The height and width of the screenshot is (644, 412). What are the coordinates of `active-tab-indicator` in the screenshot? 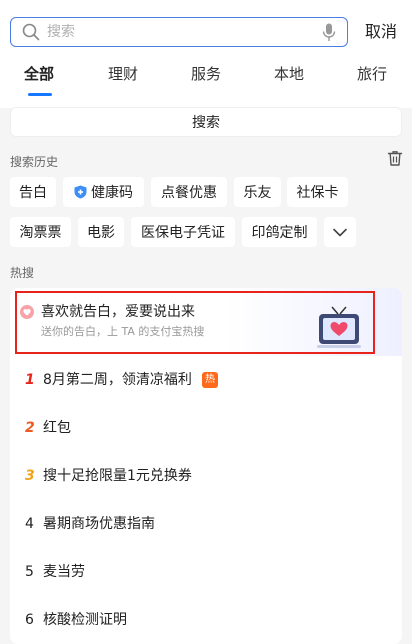 It's located at (40, 94).